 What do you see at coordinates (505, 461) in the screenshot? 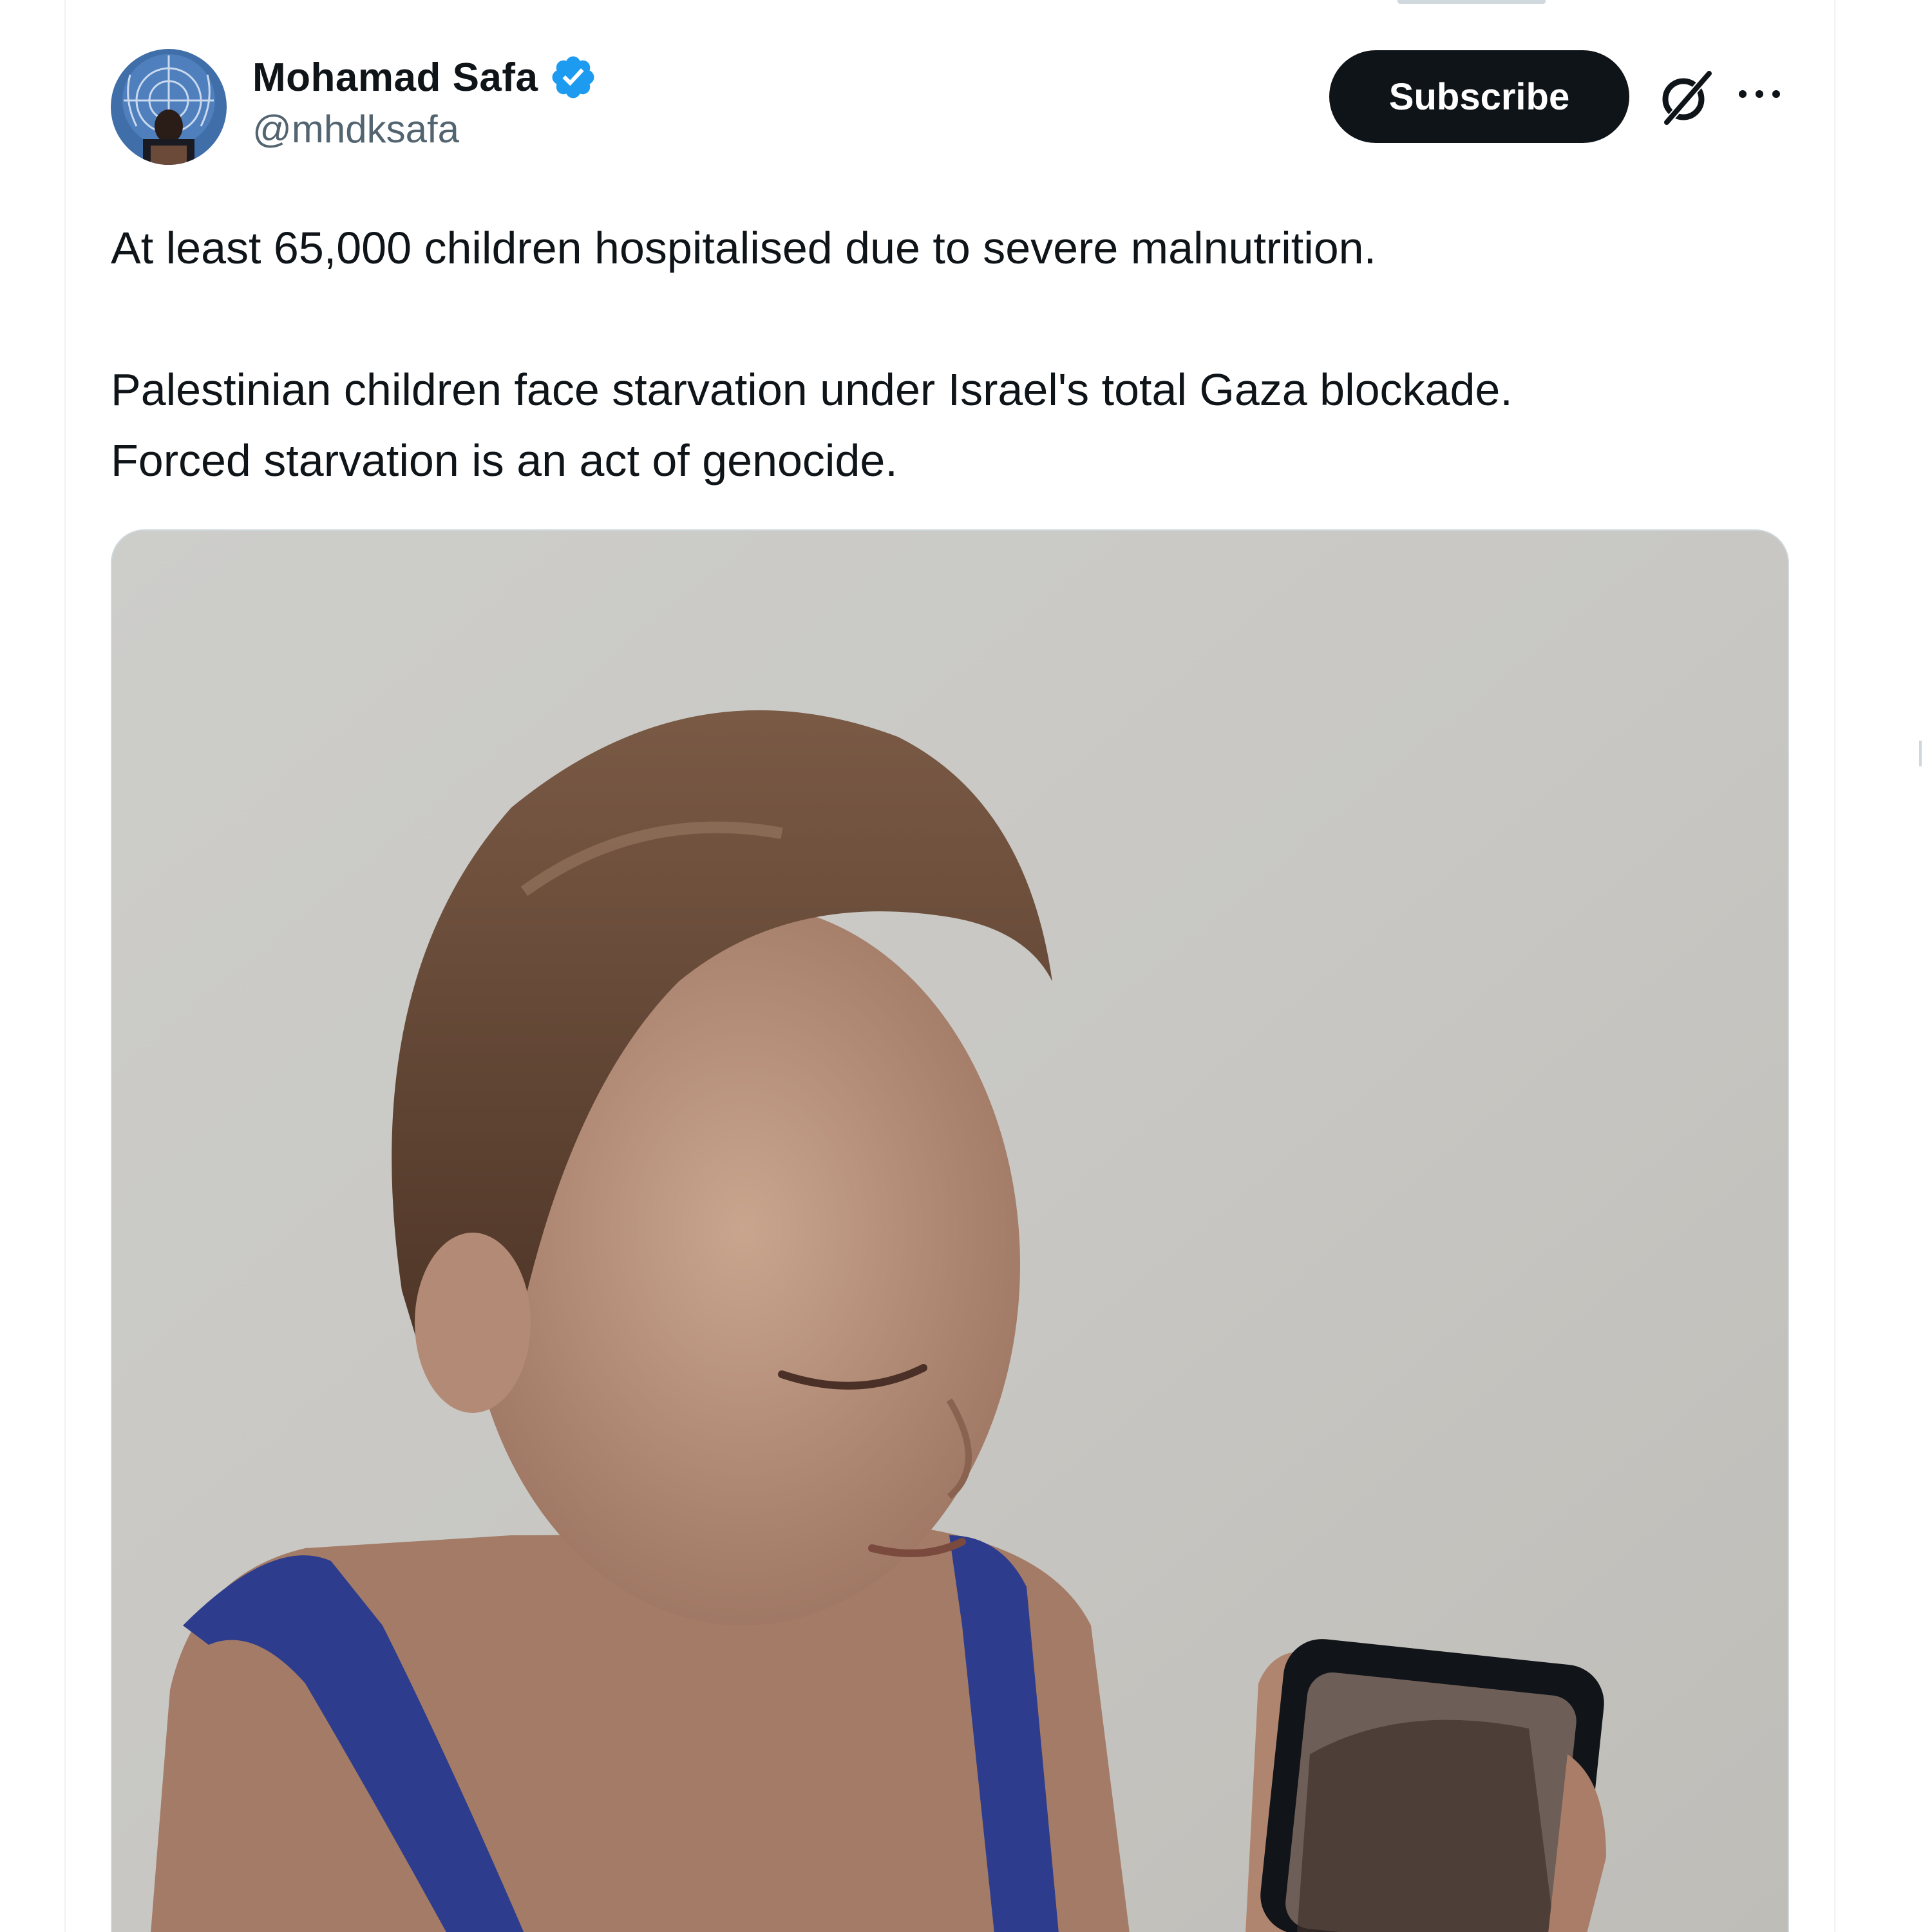
I see `post-text-line: Forced starvation is an act of genocide.` at bounding box center [505, 461].